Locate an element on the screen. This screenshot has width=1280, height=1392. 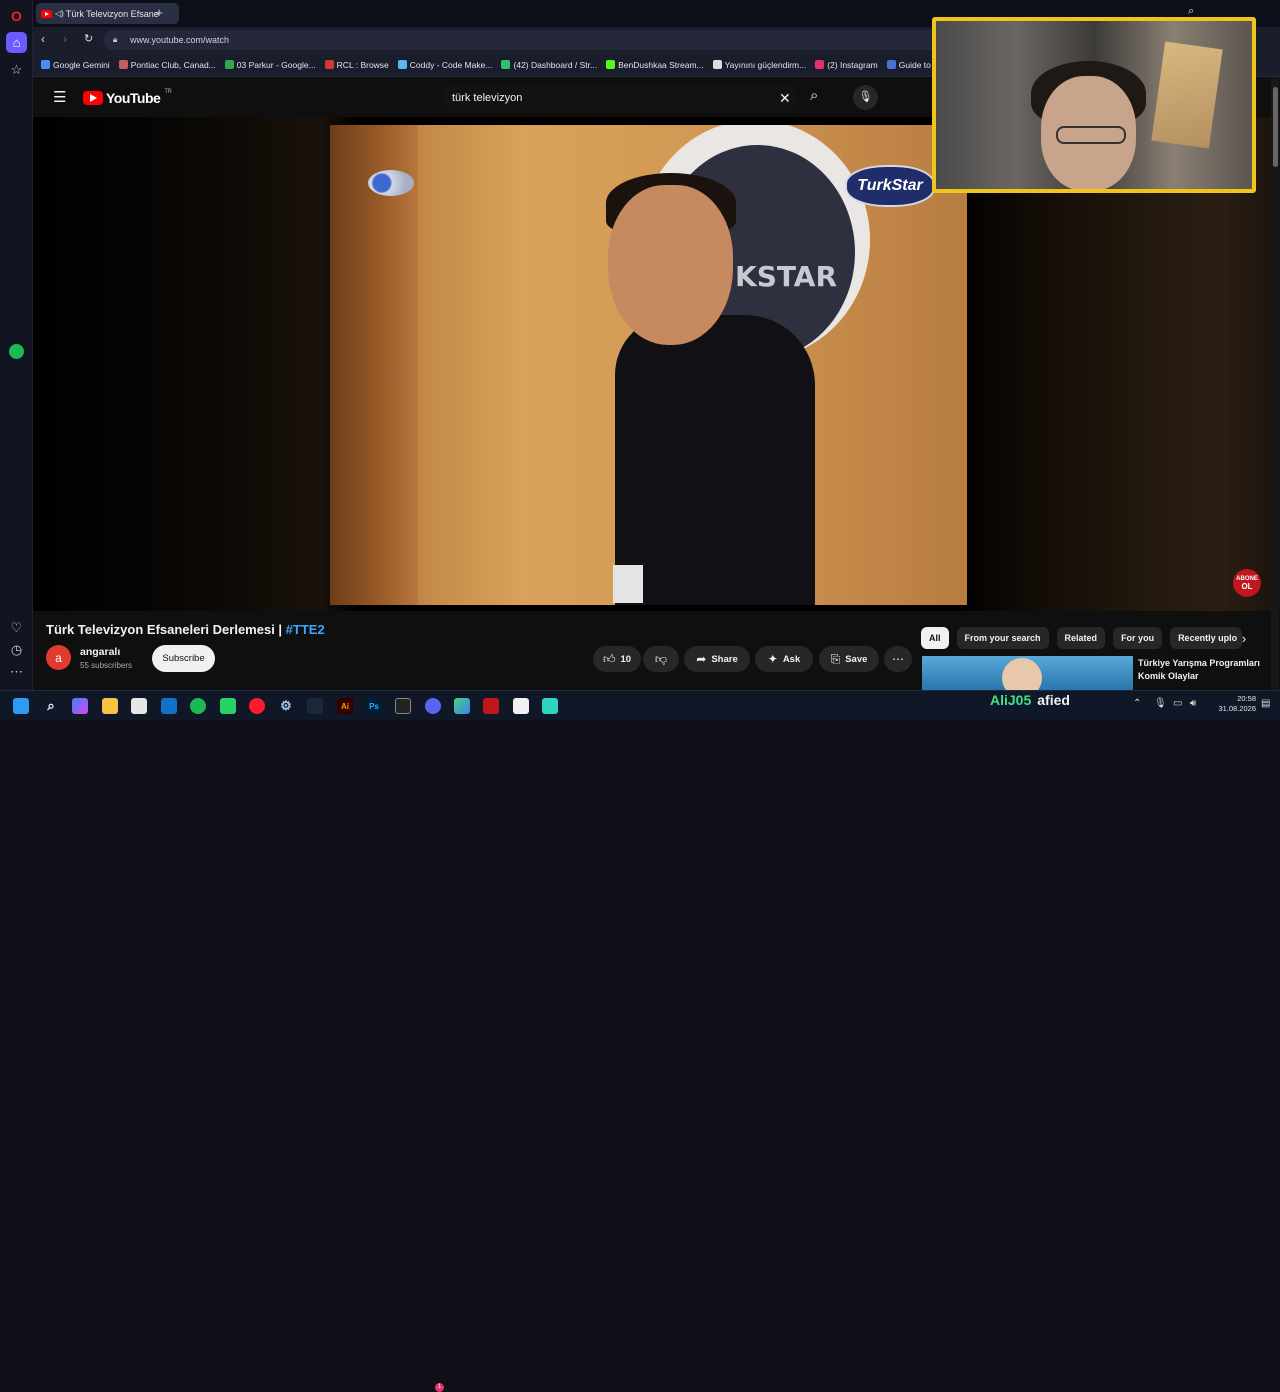
pinboard-icon: ☆ is located at coordinates (16, 69).